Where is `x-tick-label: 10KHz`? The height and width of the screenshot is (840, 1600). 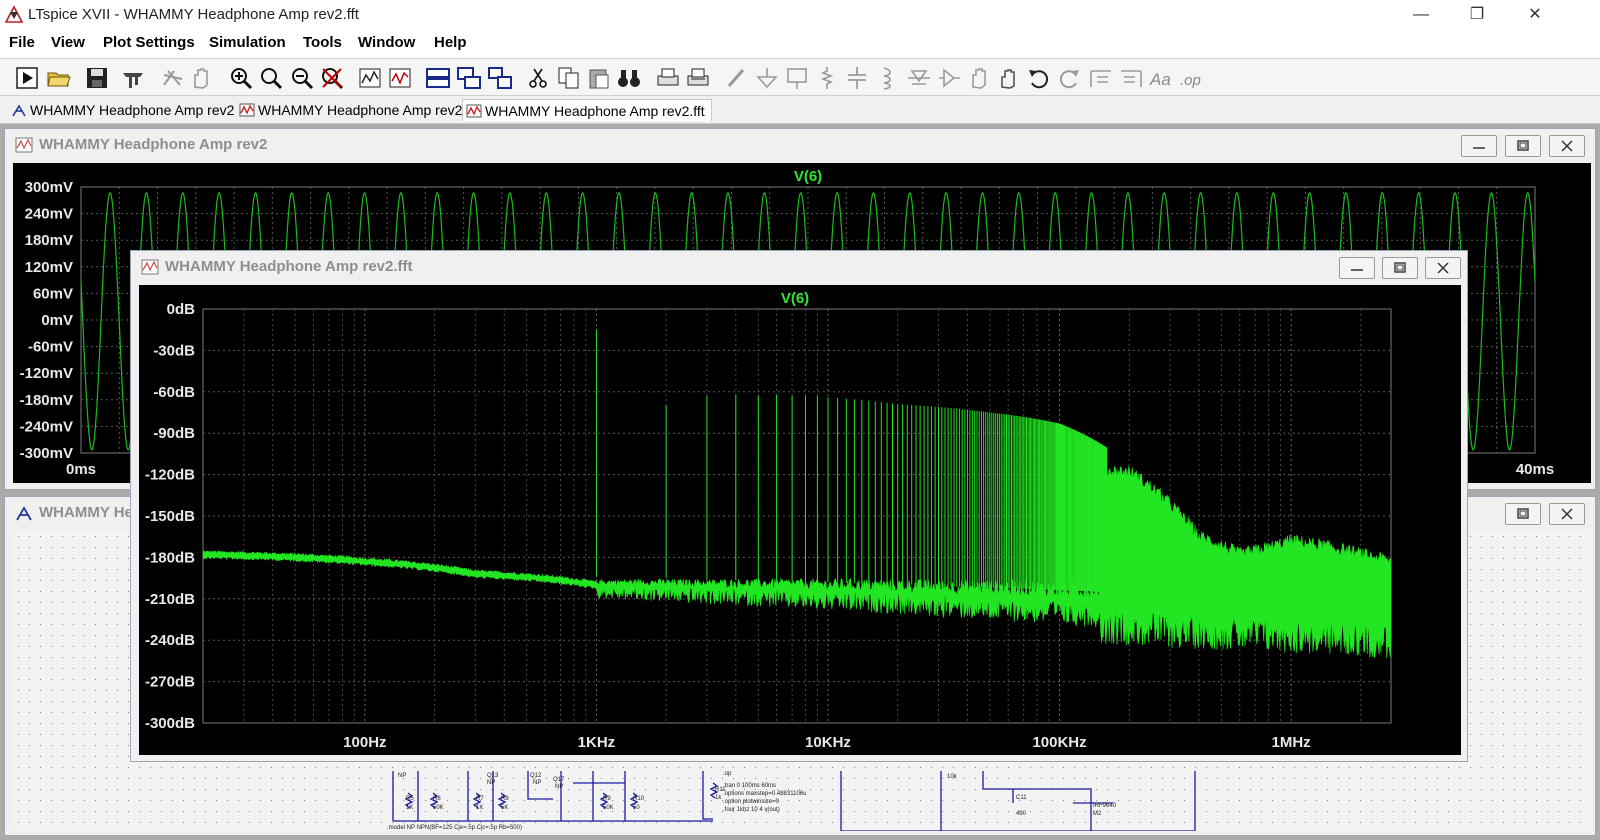 x-tick-label: 10KHz is located at coordinates (828, 742).